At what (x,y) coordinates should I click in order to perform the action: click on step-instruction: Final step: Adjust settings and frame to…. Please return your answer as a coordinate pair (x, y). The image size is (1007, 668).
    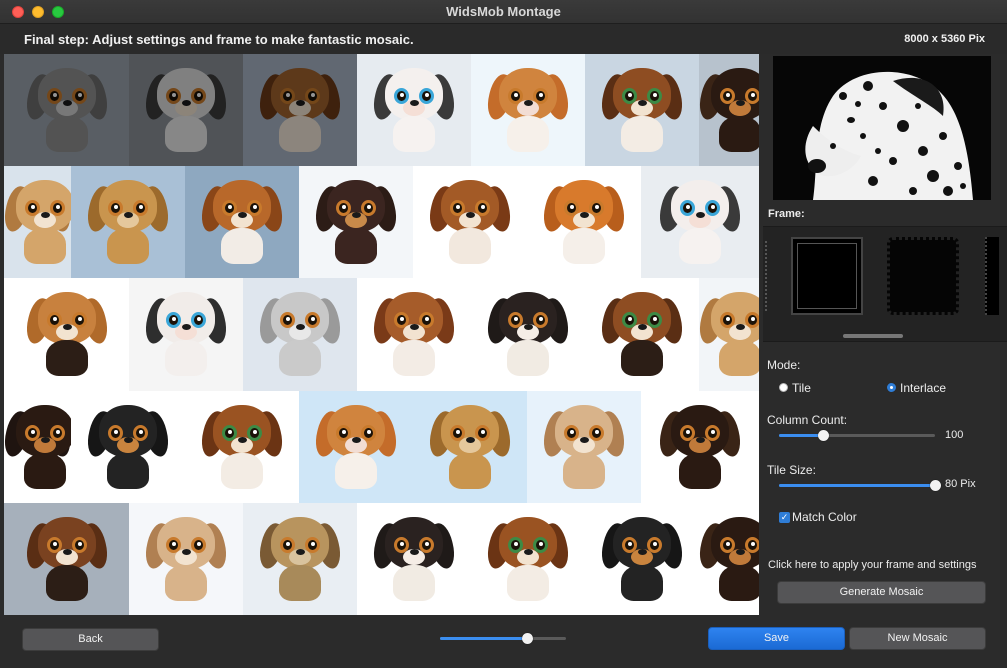
    Looking at the image, I should click on (219, 39).